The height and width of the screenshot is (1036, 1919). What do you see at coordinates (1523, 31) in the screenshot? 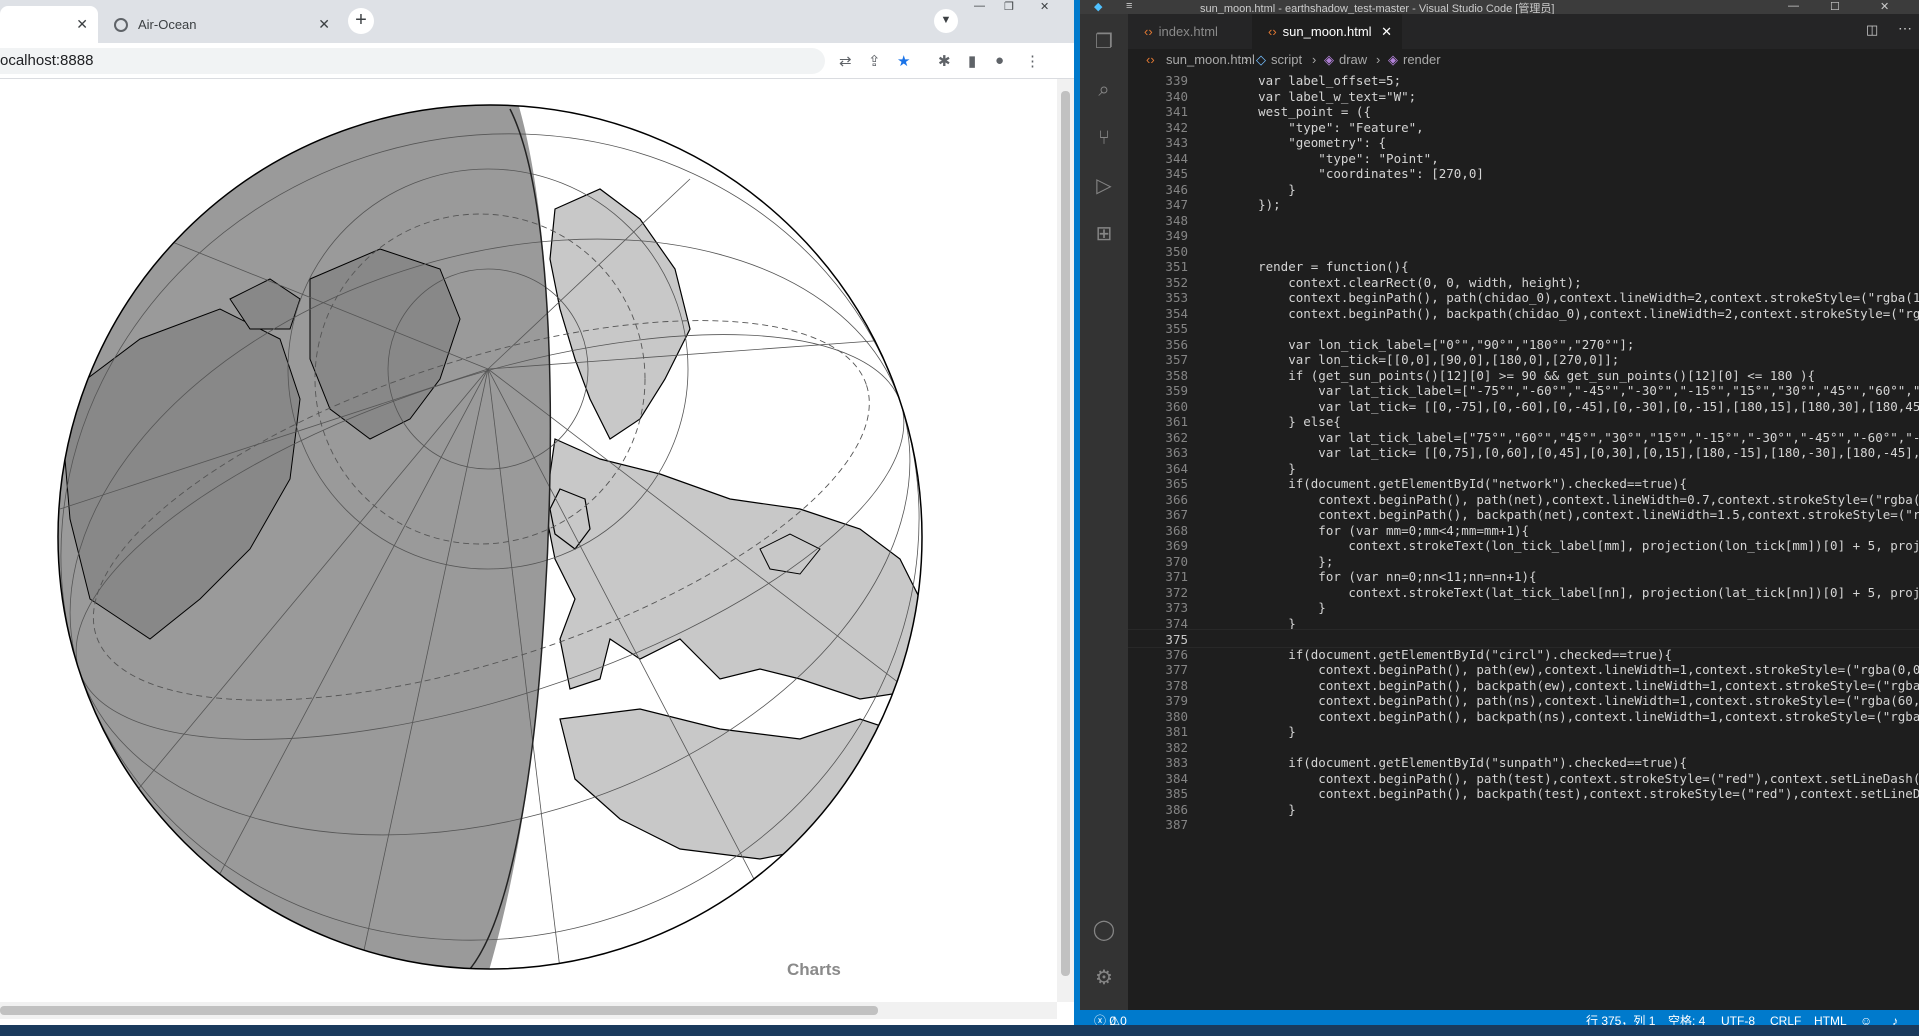
I see `editor-tabs: ‹› index.html ‹› sun_moon.html ✕ ◫ ⋯` at bounding box center [1523, 31].